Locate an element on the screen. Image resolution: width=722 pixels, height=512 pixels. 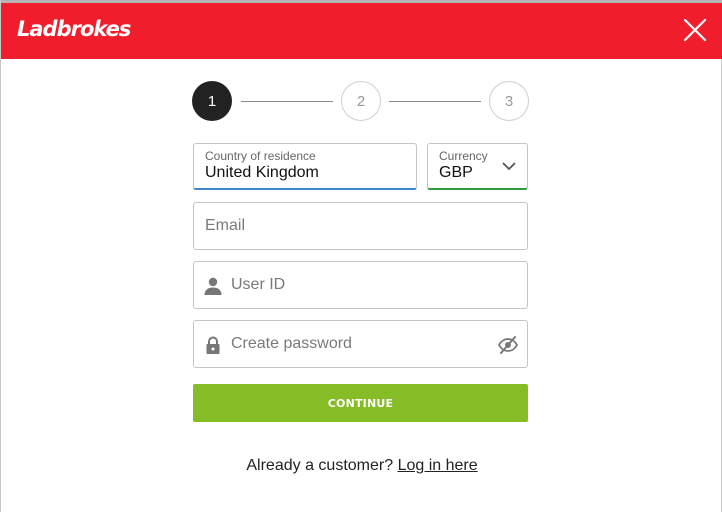
brand-logo: Ladbrokes is located at coordinates (74, 29).